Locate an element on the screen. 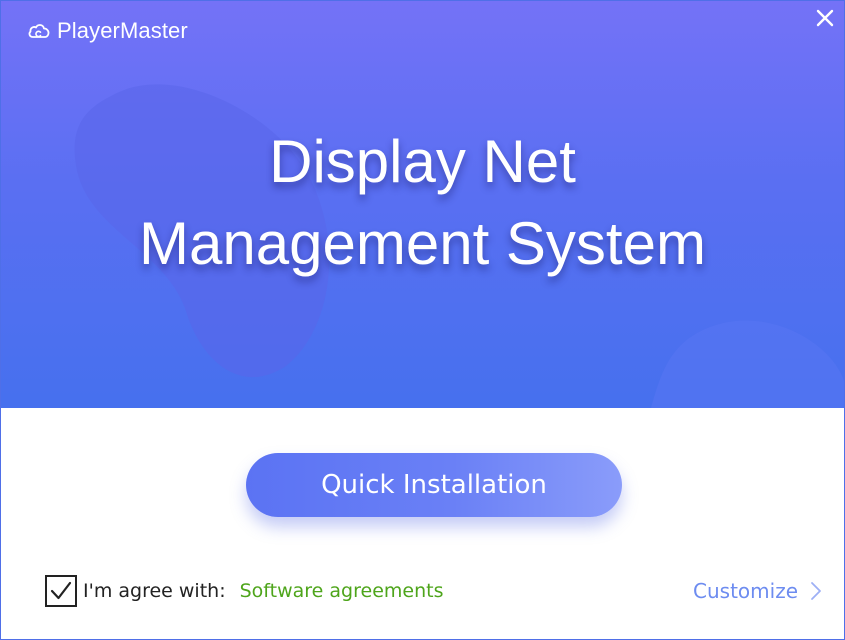 Image resolution: width=845 pixels, height=640 pixels. agreement-label: I'm agree with: is located at coordinates (154, 591).